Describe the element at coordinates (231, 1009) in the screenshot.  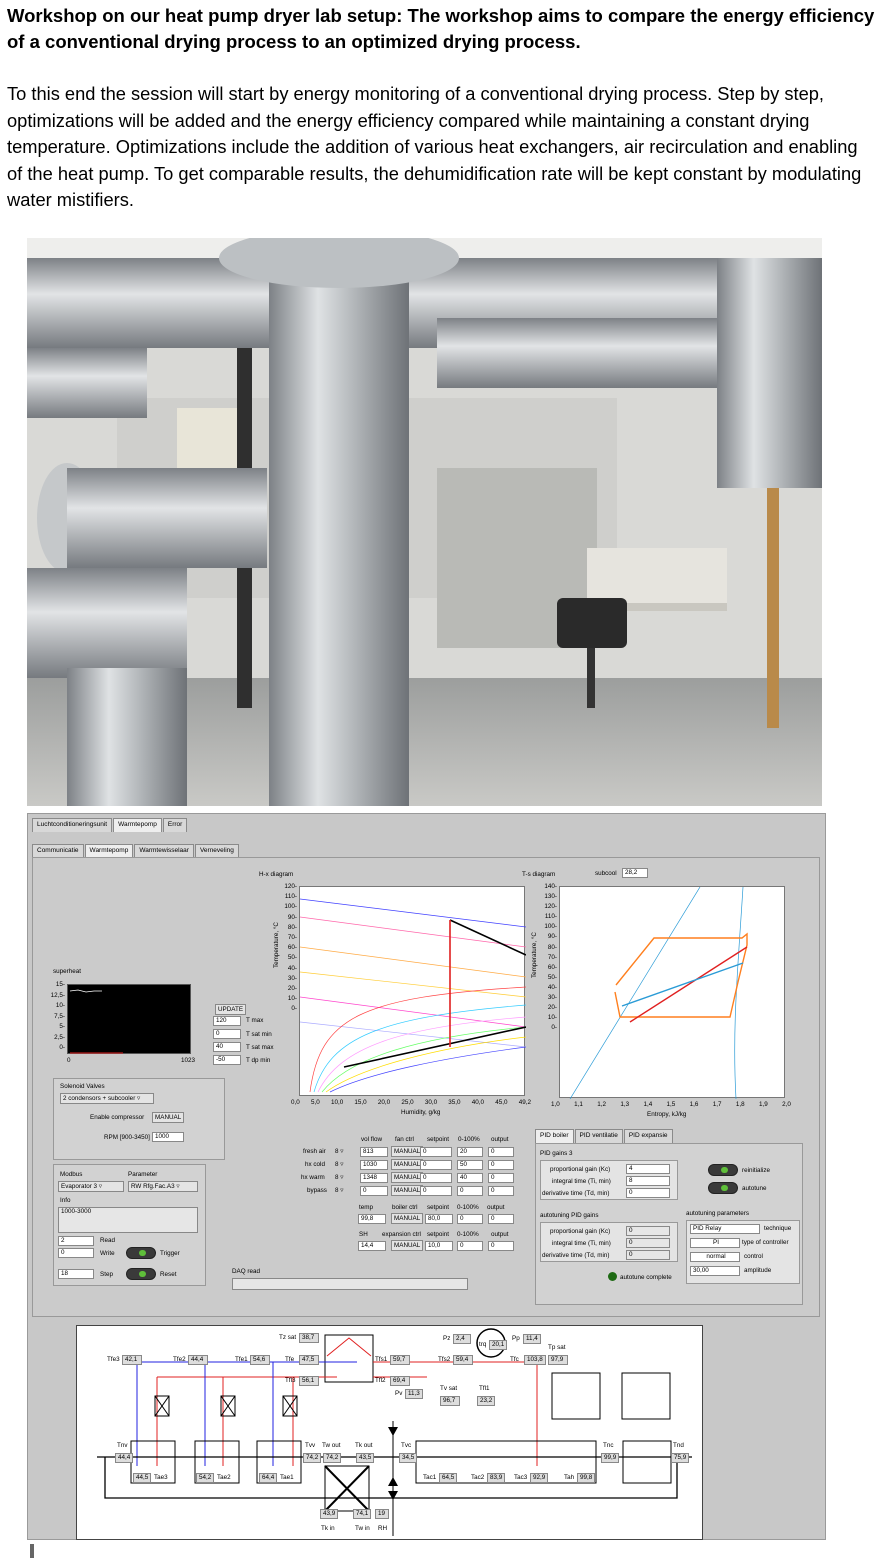
I see `update-button: UPDATE` at that location.